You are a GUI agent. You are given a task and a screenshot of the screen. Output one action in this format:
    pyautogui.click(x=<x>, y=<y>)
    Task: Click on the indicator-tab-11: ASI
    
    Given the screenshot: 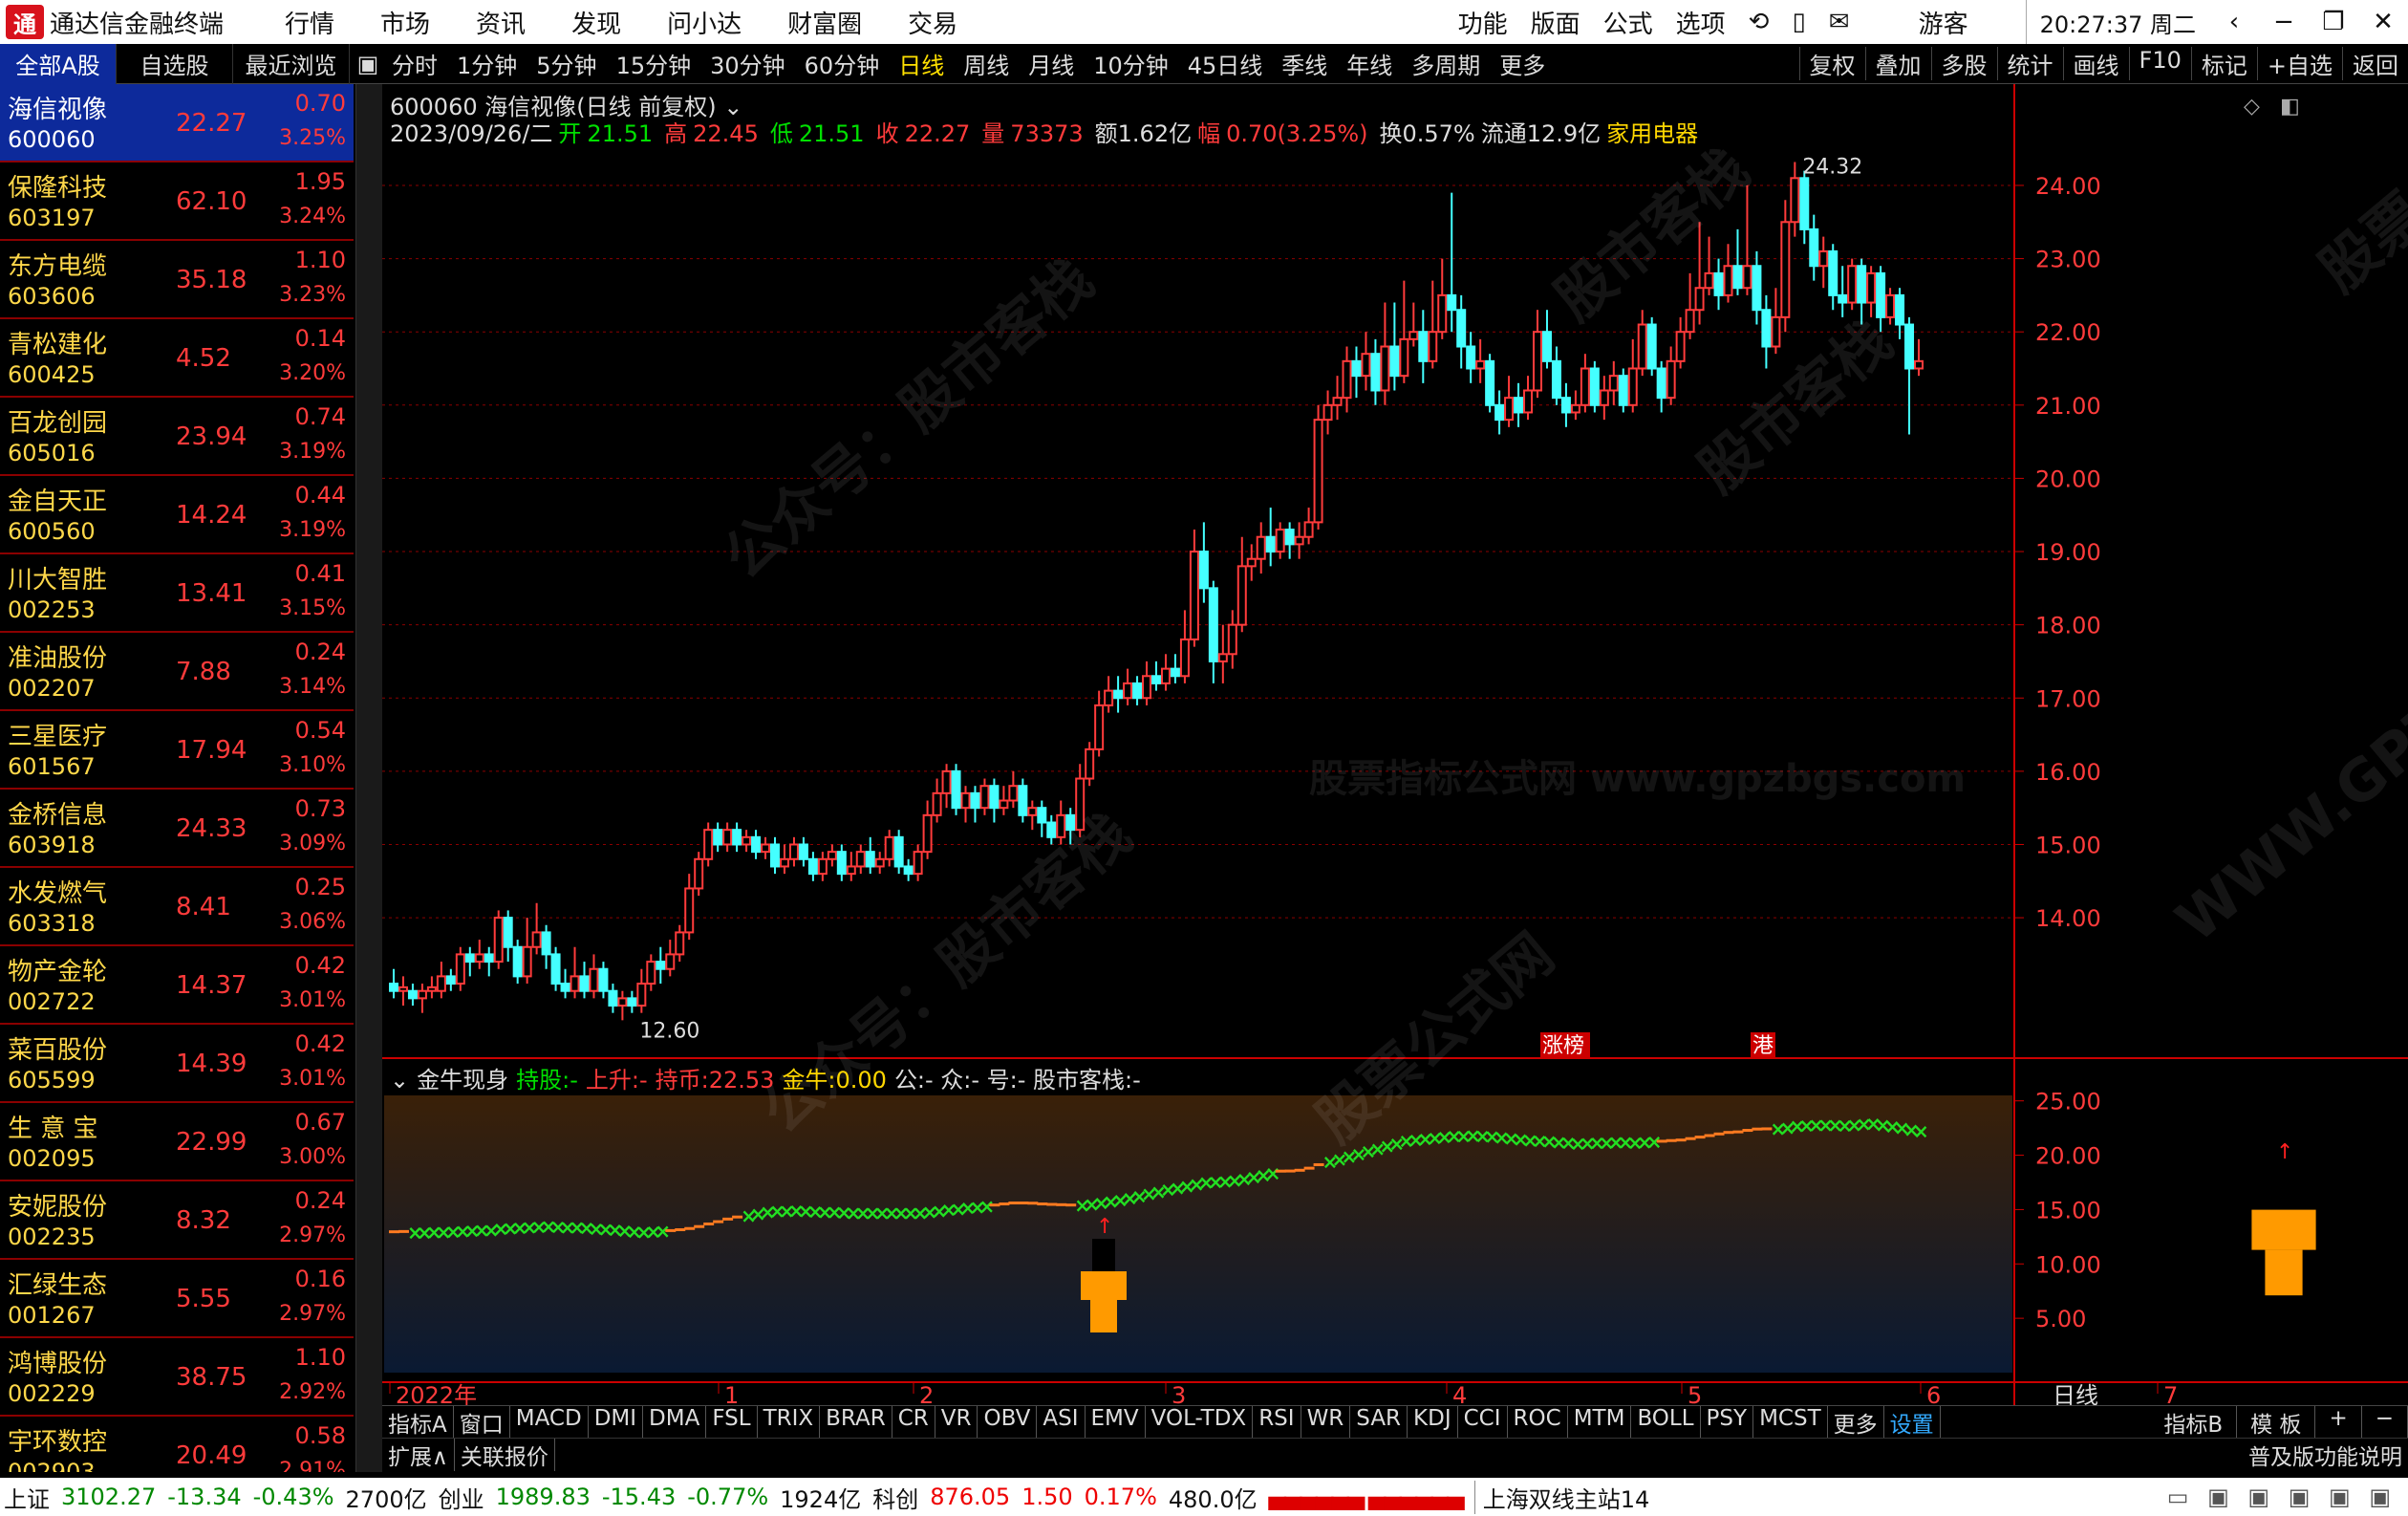 What is the action you would take?
    pyautogui.click(x=1062, y=1422)
    